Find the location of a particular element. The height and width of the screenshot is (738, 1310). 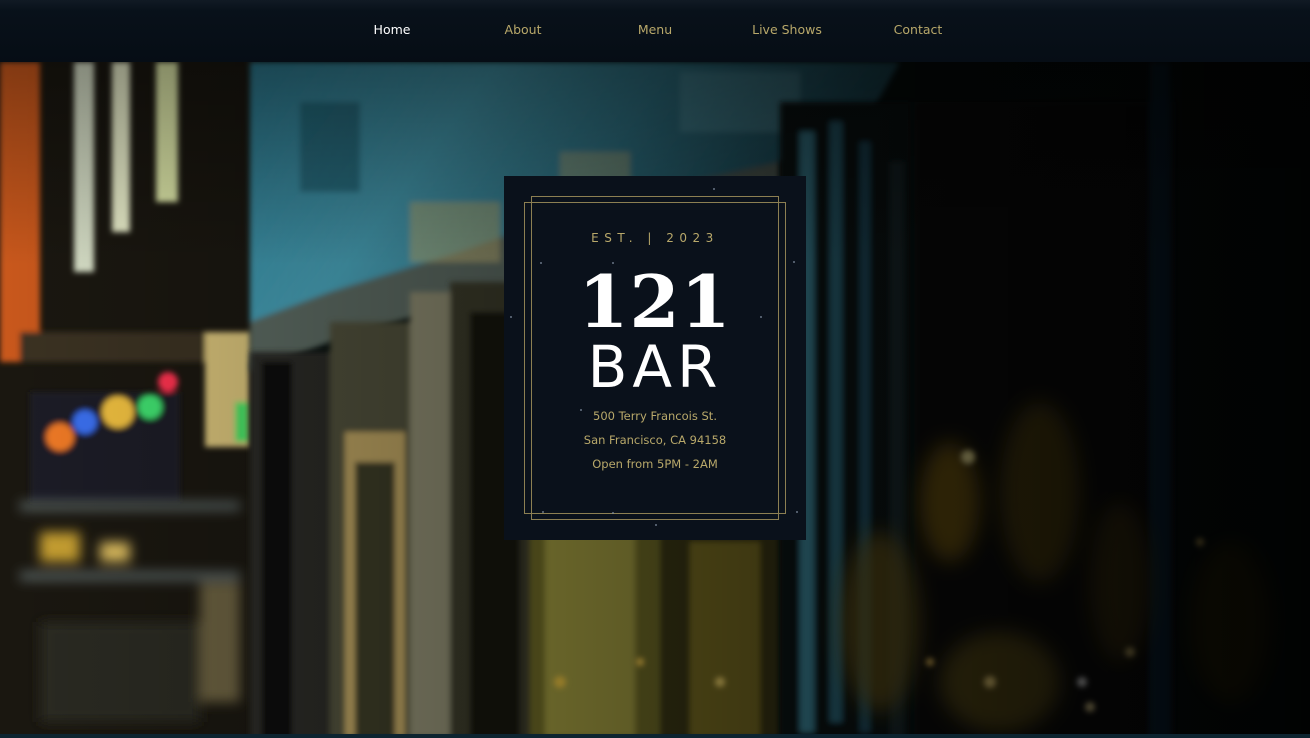

address-city: San Francisco, CA 94158 is located at coordinates (655, 440).